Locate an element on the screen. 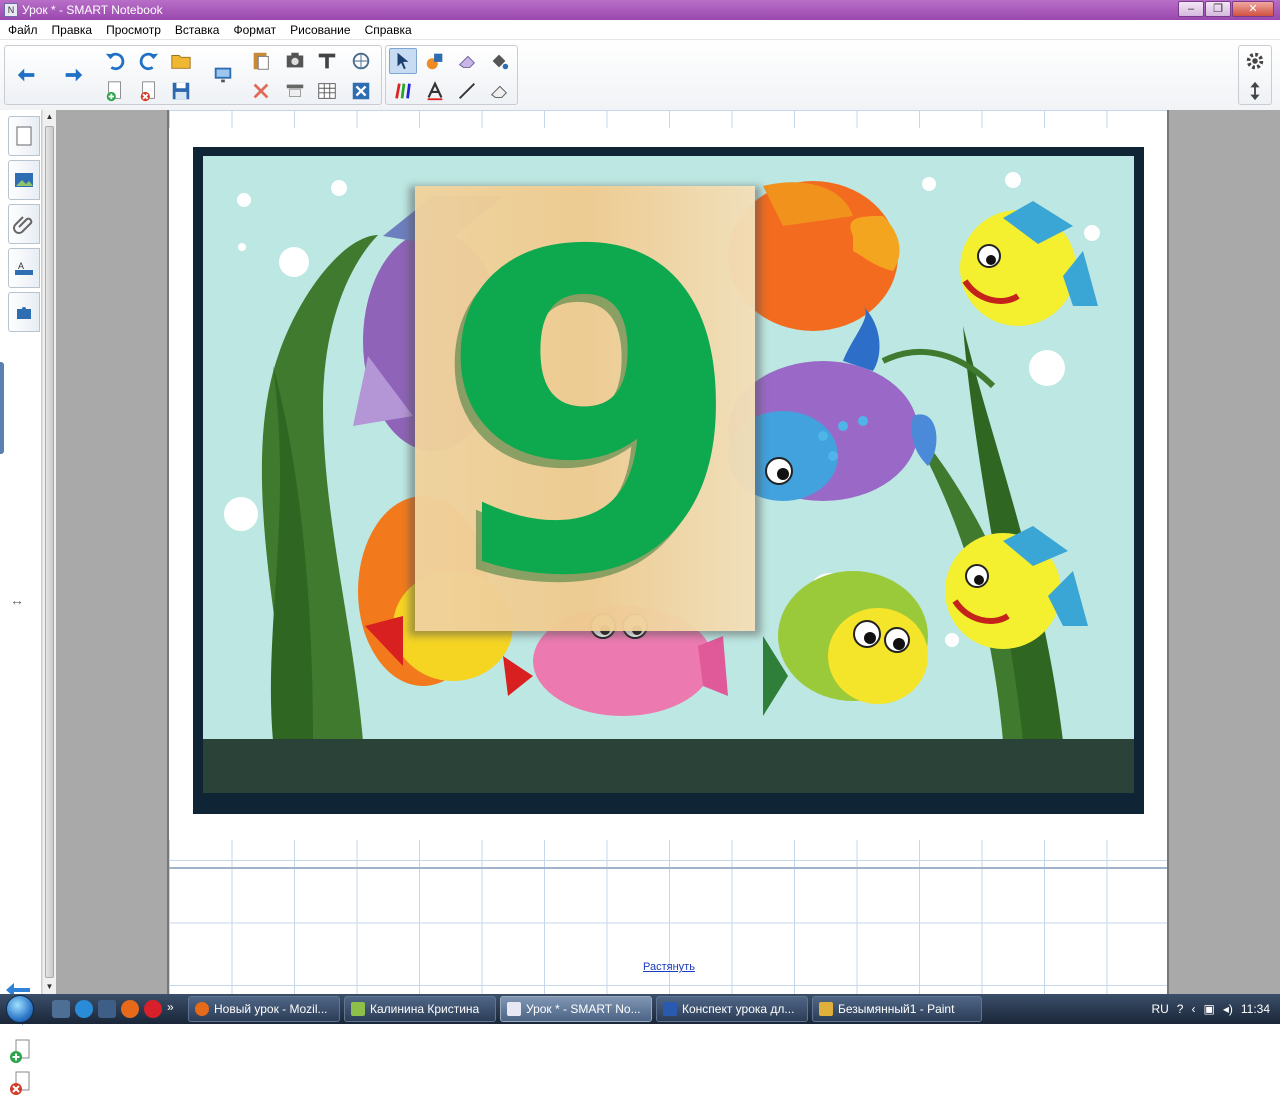  menu-insert: Вставка is located at coordinates (197, 30).